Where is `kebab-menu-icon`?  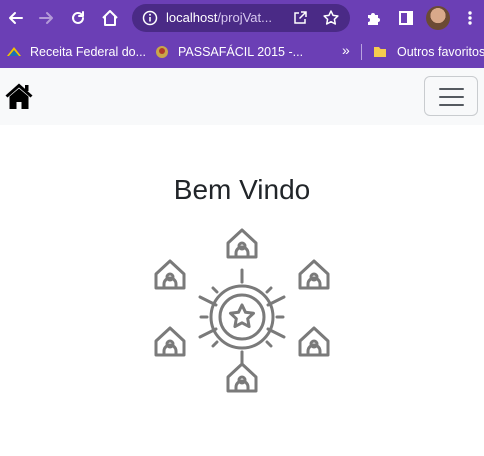 kebab-menu-icon is located at coordinates (470, 18).